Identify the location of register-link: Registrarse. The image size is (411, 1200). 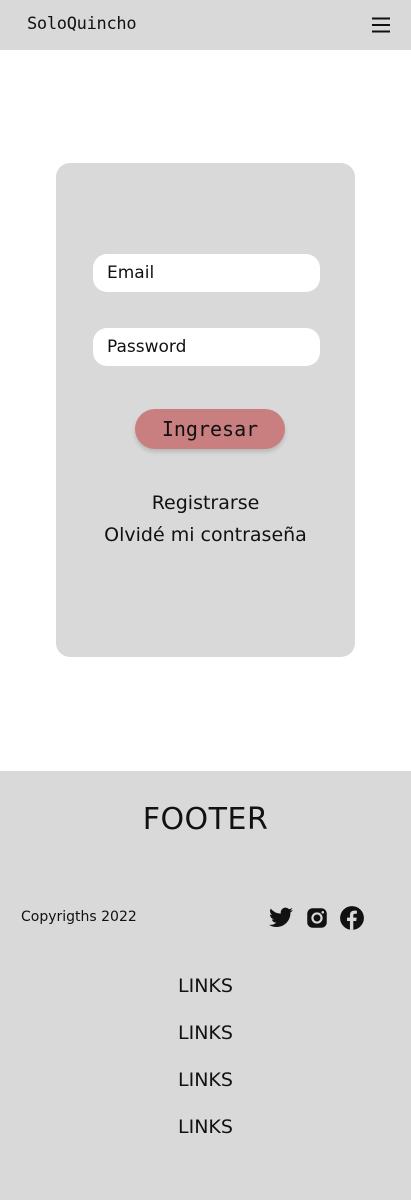
(205, 503).